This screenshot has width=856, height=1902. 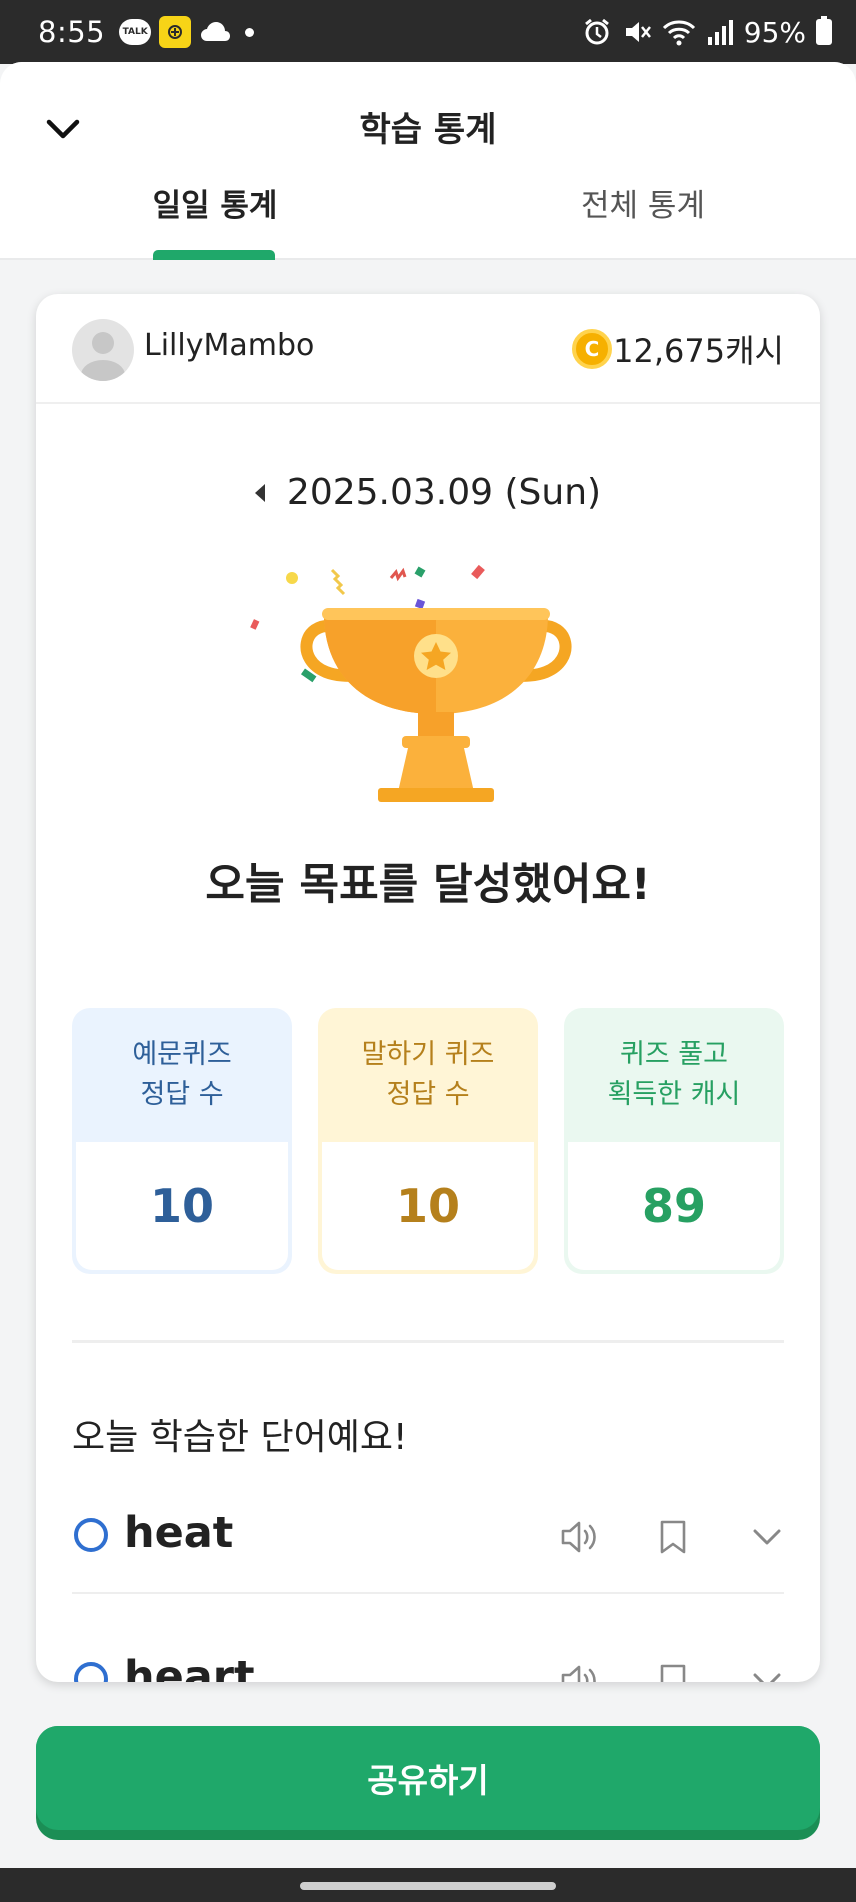 I want to click on stat-label: 말하기 퀴즈 정답 수, so click(x=428, y=1074).